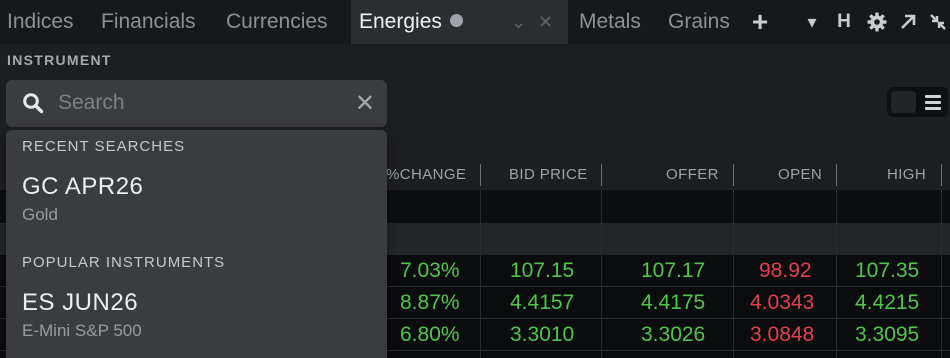  I want to click on tab-financials: Financials, so click(148, 22).